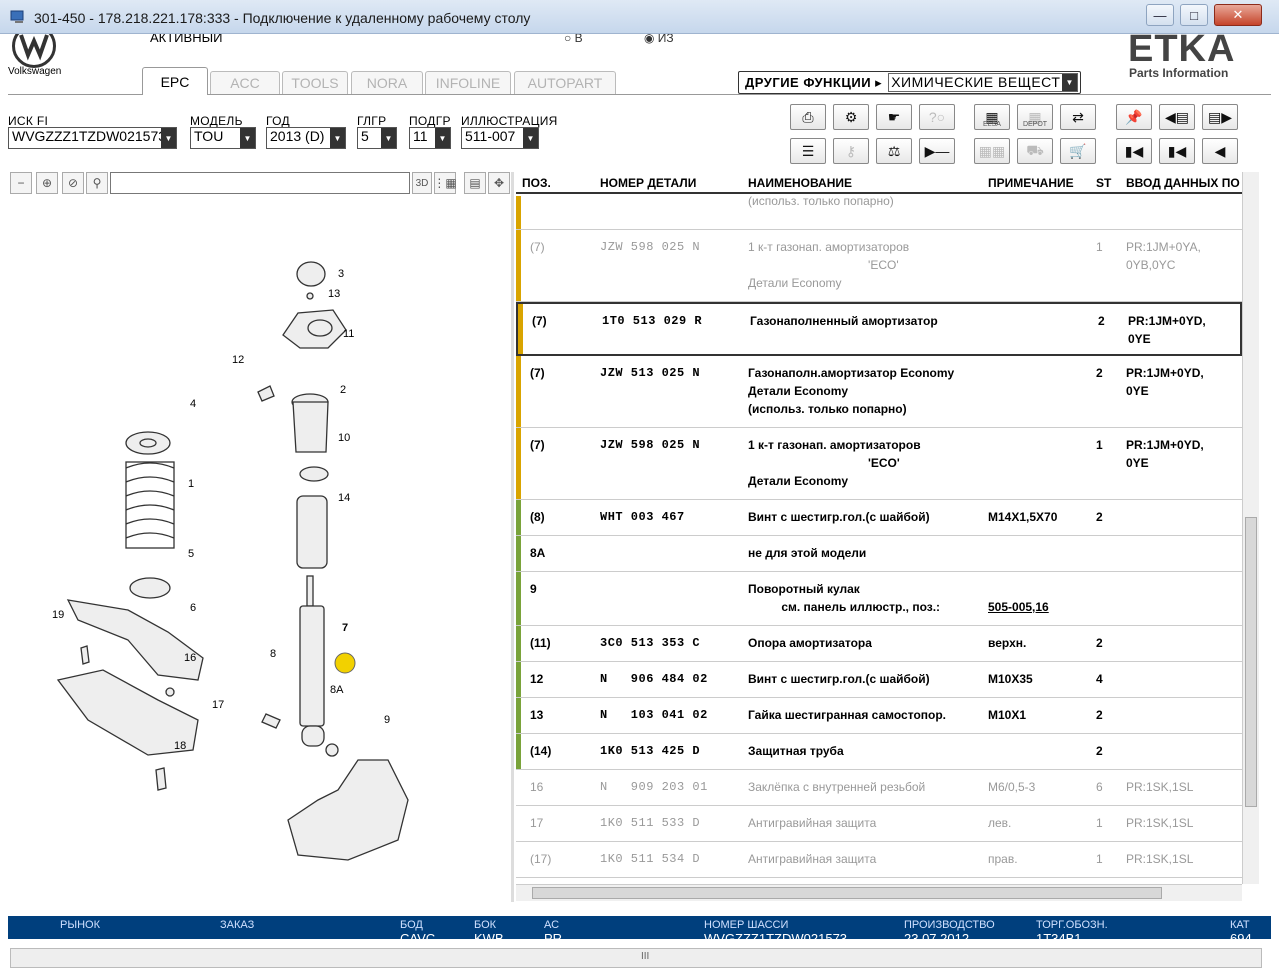 This screenshot has height=980, width=1279. What do you see at coordinates (245, 82) in the screenshot?
I see `tab-acc: ACC` at bounding box center [245, 82].